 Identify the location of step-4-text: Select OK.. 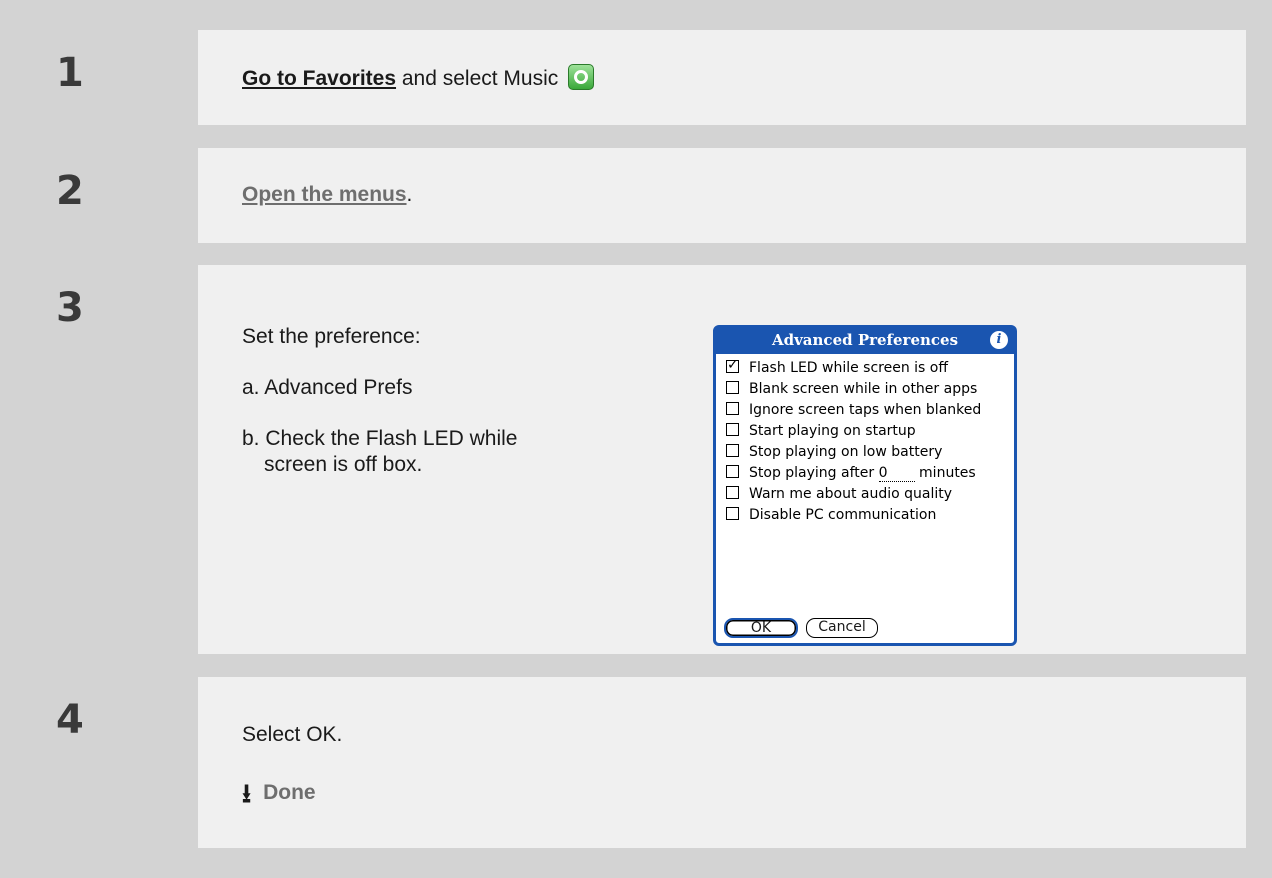
(292, 734).